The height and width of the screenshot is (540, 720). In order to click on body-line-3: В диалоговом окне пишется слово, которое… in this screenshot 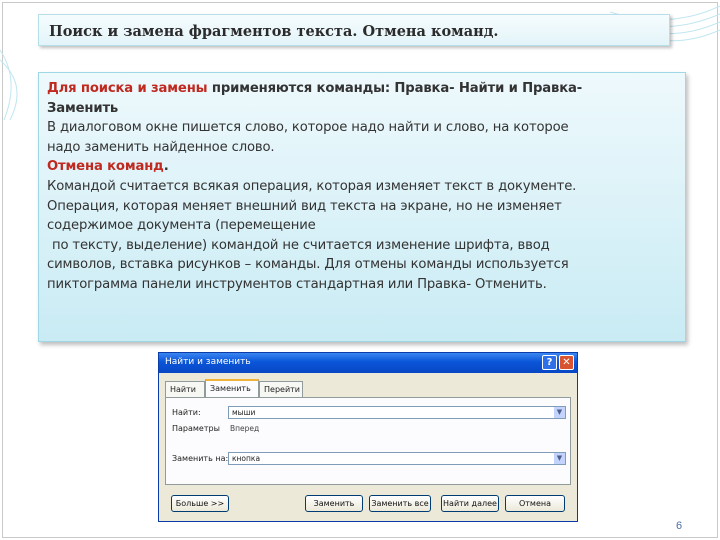, I will do `click(308, 128)`.